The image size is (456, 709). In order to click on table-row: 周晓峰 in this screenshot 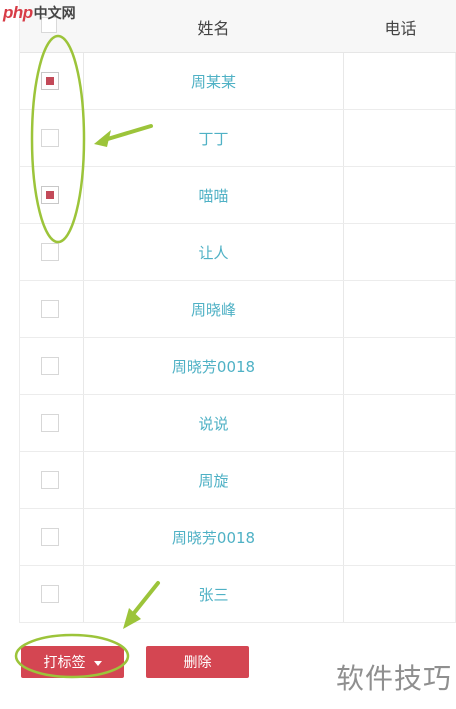, I will do `click(238, 309)`.